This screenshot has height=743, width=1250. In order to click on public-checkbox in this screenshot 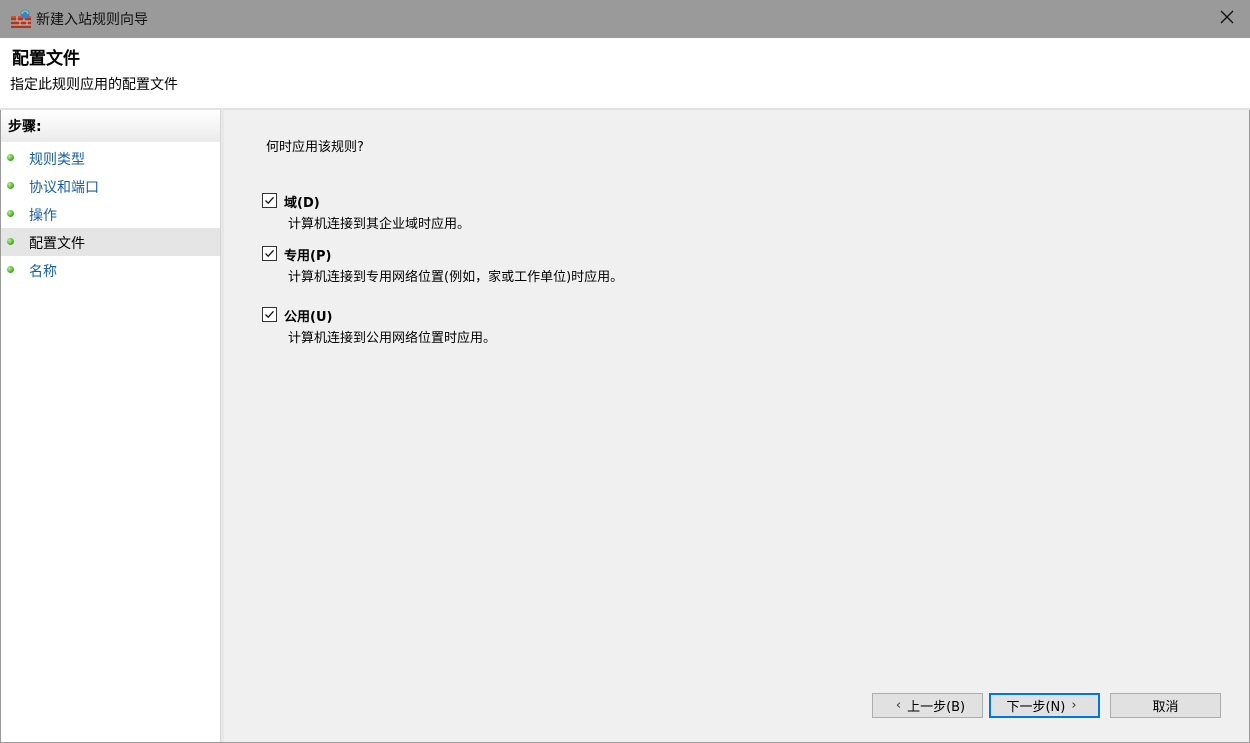, I will do `click(269, 314)`.